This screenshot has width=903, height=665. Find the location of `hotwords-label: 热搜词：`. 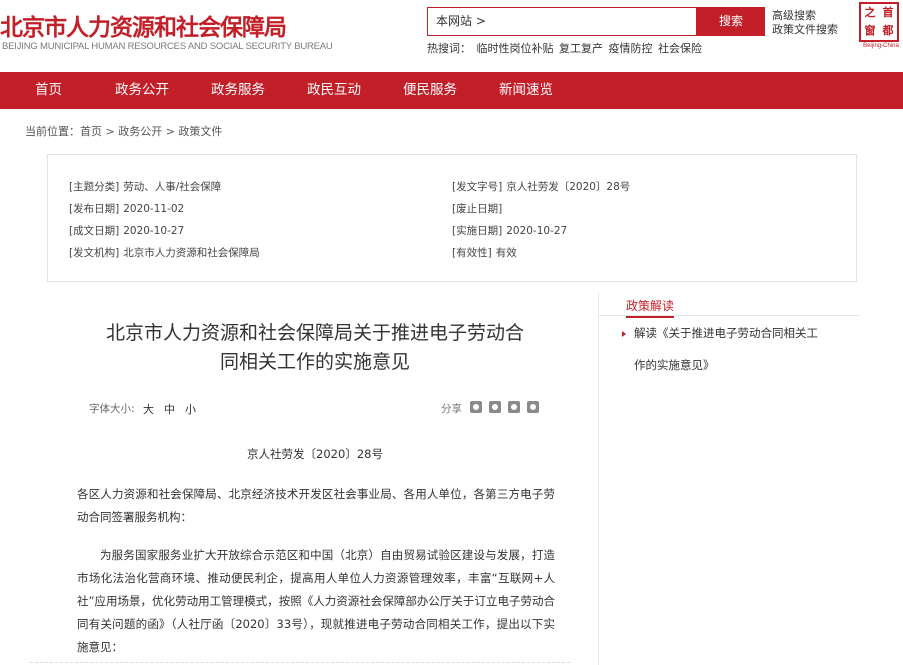

hotwords-label: 热搜词： is located at coordinates (449, 48).